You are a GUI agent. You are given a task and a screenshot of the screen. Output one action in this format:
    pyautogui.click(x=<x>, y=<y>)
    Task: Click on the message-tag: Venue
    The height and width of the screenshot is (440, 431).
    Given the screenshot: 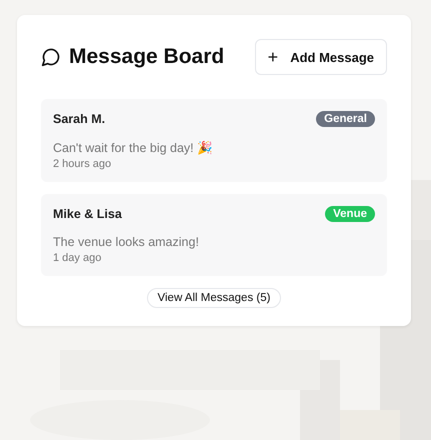 What is the action you would take?
    pyautogui.click(x=350, y=214)
    